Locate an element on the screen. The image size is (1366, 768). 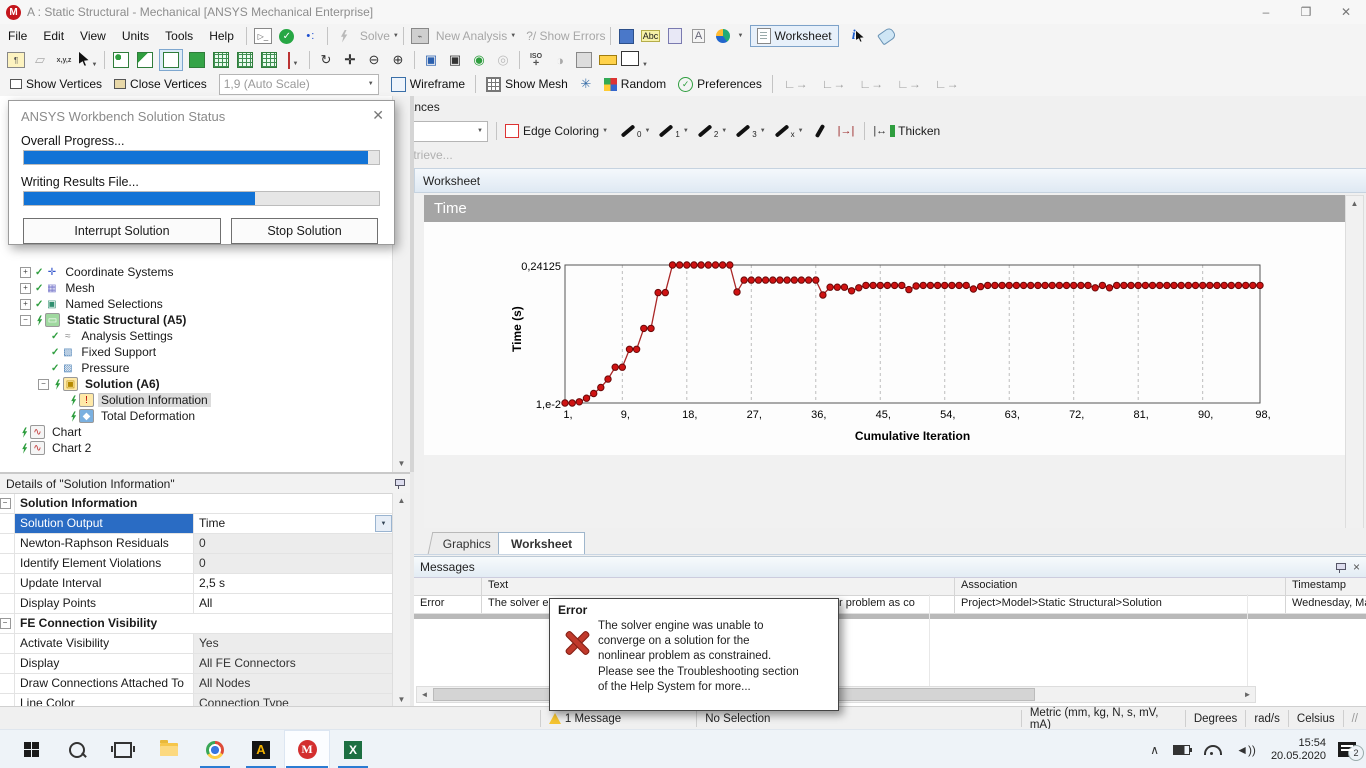
taskbar-clock: 15:54 20.05.2020 is located at coordinates (1298, 750).